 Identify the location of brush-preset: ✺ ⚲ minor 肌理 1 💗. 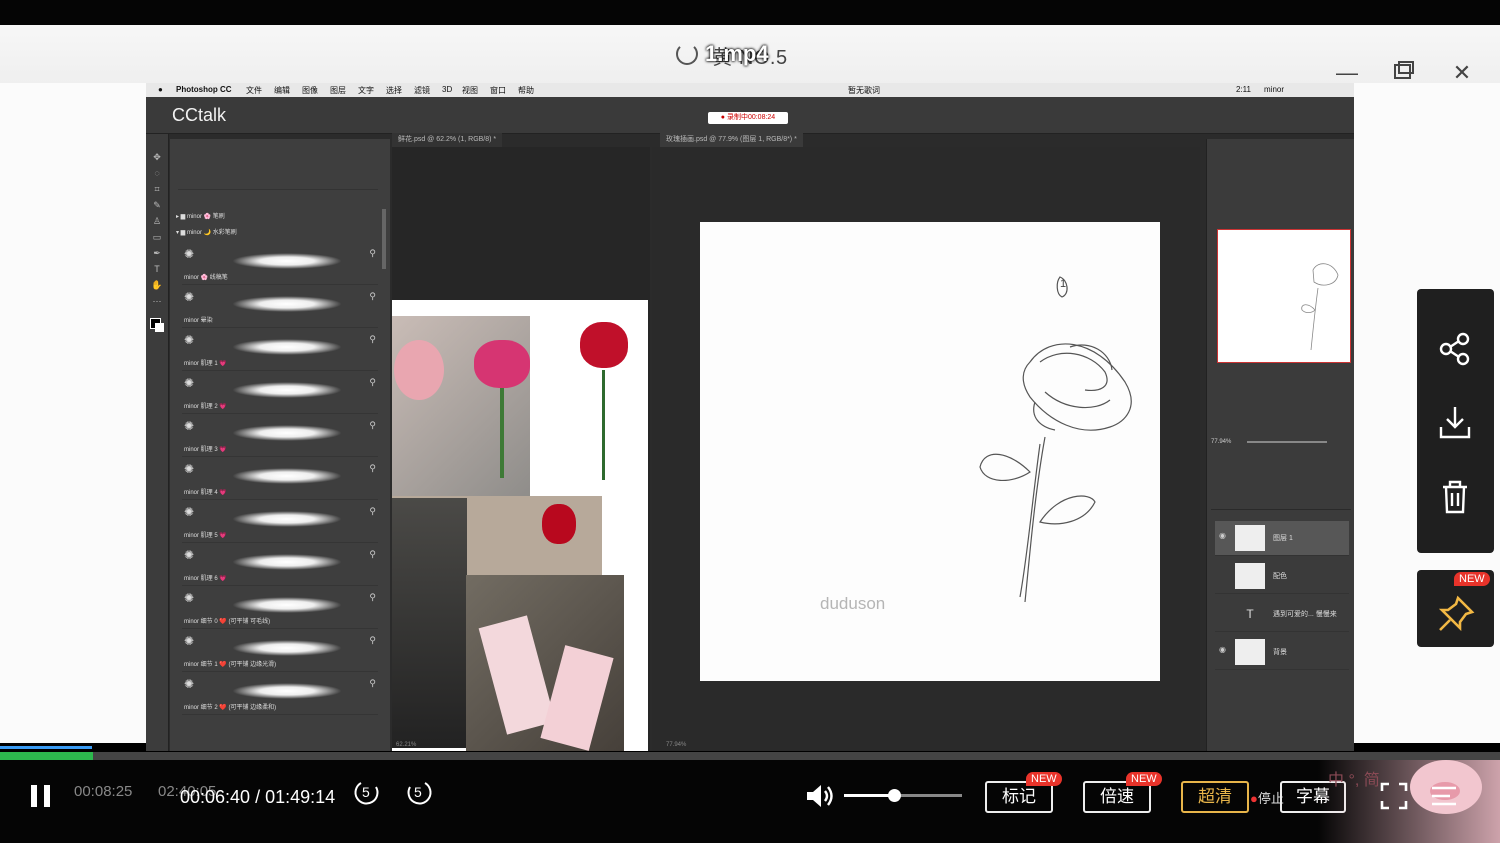
(280, 350).